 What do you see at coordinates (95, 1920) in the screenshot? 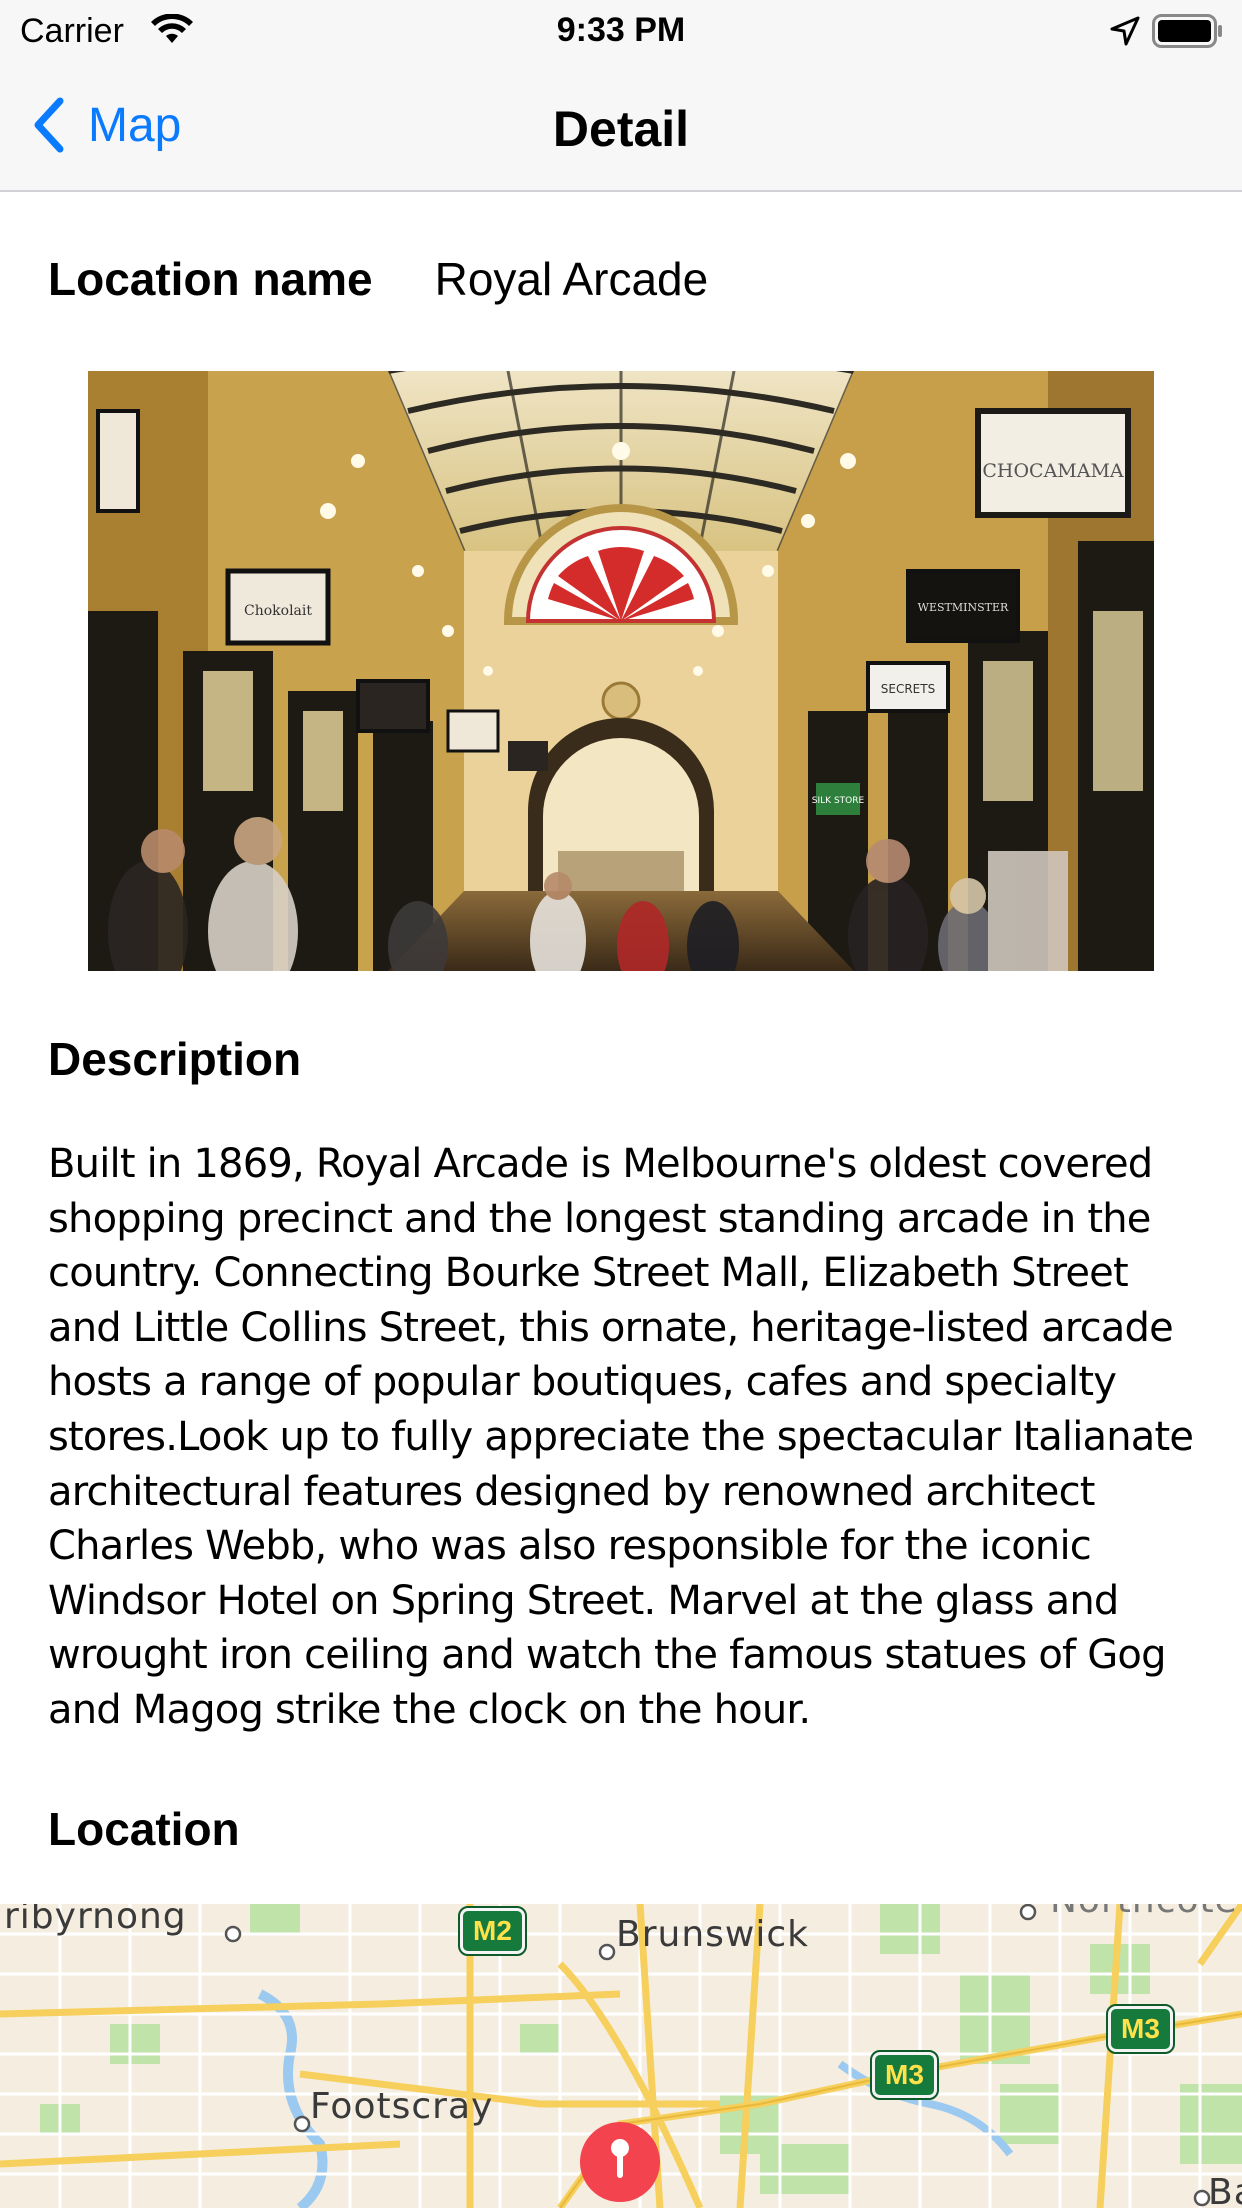
I see `map-label-maribyrnong: ribyrnong` at bounding box center [95, 1920].